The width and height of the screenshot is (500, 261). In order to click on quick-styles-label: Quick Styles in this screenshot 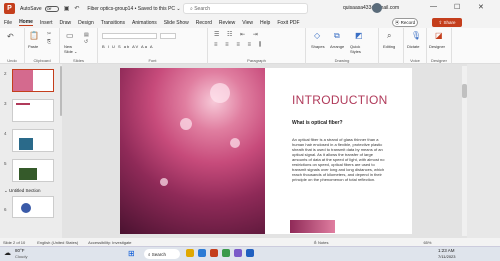, I will do `click(355, 49)`.